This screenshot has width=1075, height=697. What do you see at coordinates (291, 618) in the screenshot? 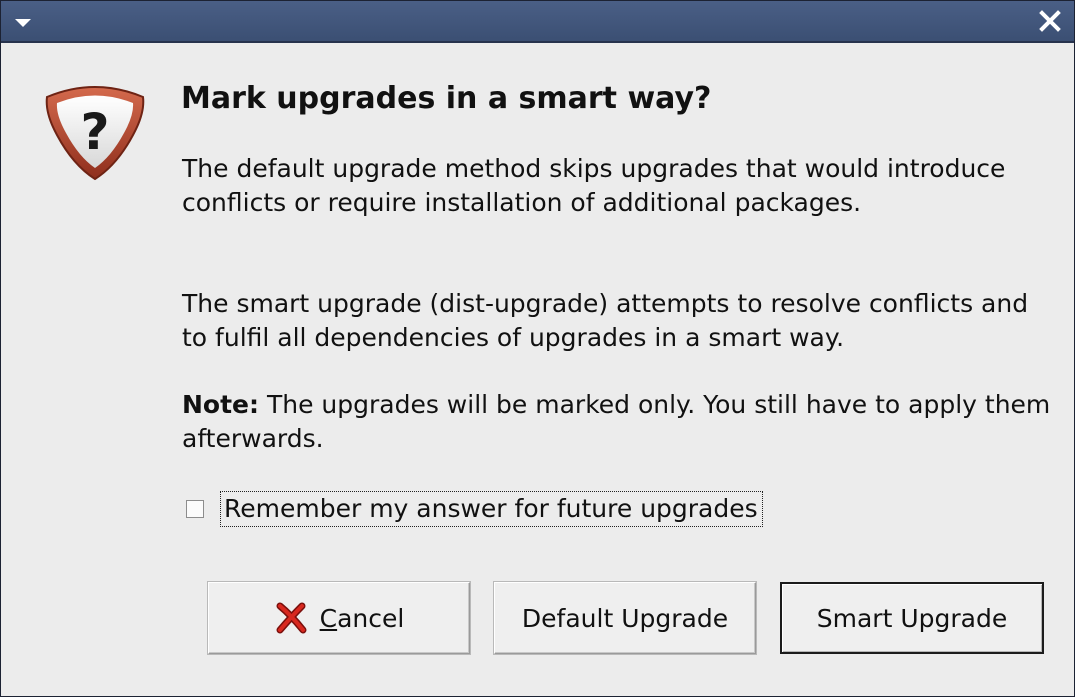
I see `cancel-x-icon` at bounding box center [291, 618].